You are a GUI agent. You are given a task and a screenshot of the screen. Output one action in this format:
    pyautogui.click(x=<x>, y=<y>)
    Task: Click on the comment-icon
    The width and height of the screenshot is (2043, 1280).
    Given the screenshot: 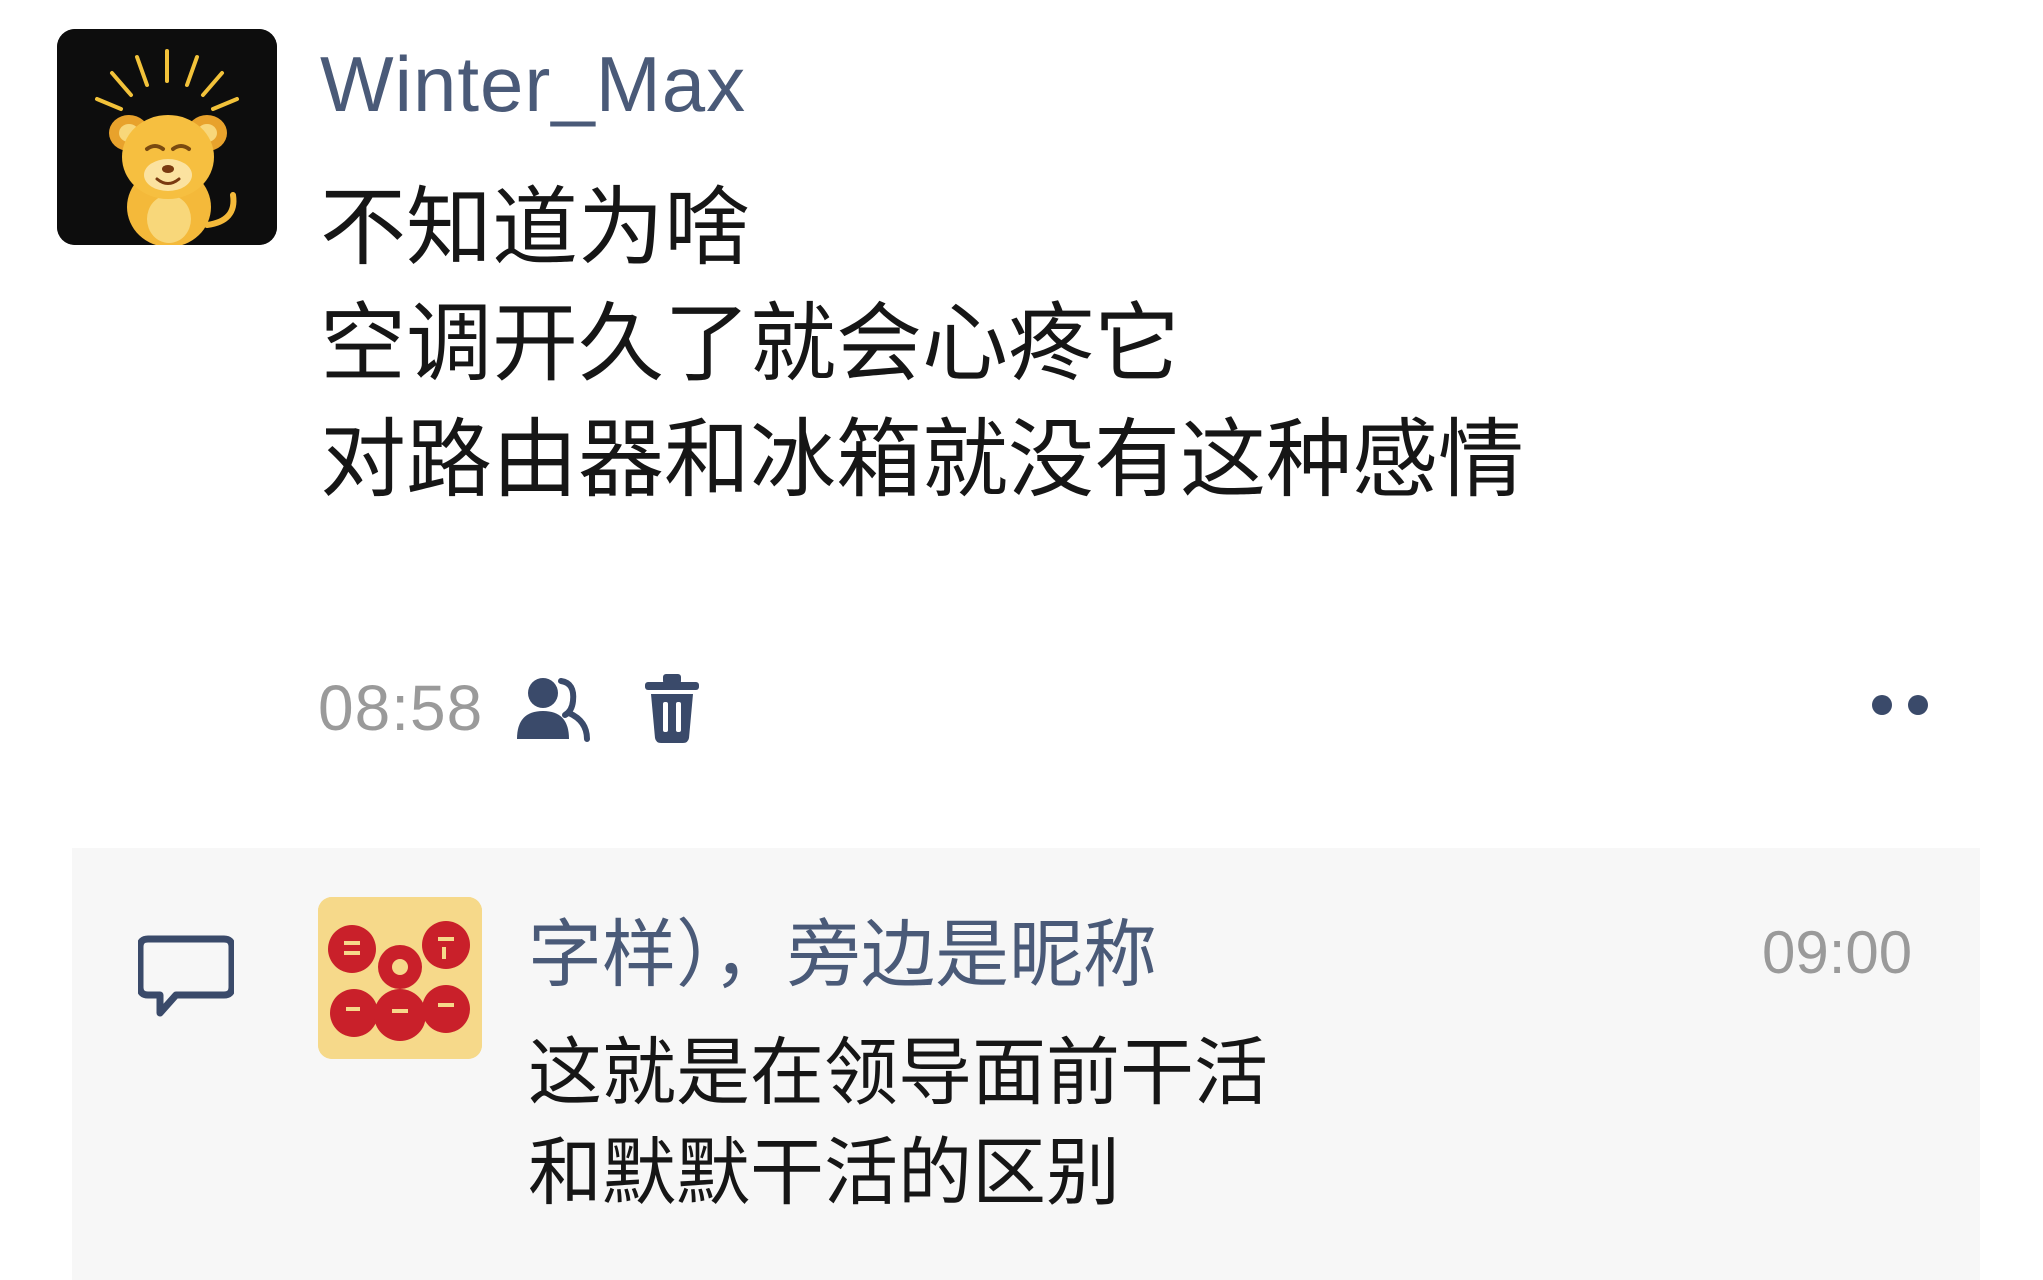 What is the action you would take?
    pyautogui.click(x=186, y=978)
    